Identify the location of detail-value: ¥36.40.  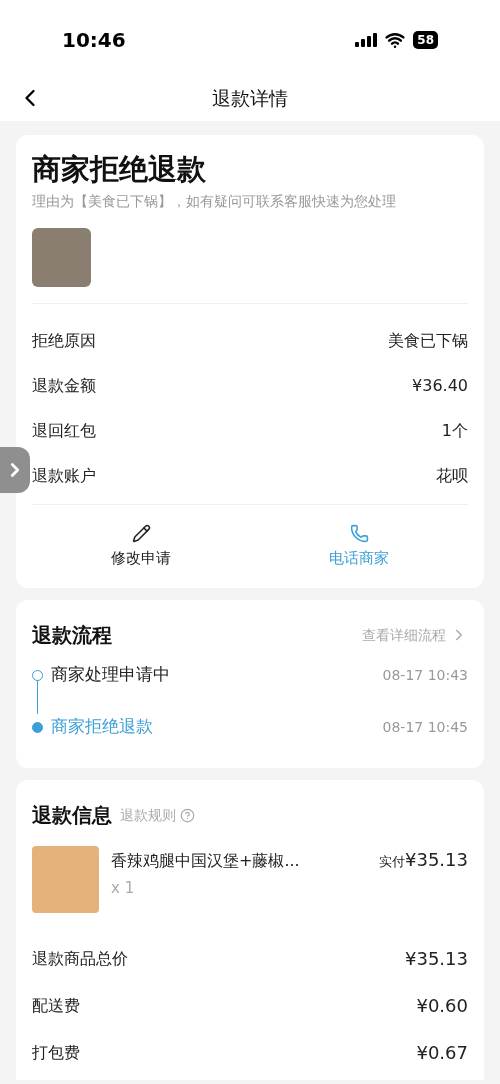
(440, 385).